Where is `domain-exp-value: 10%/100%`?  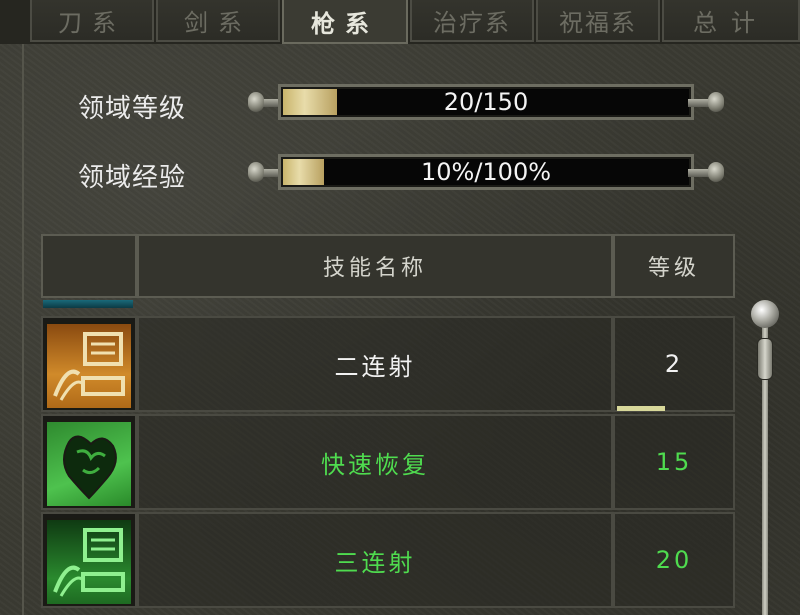
domain-exp-value: 10%/100% is located at coordinates (486, 172).